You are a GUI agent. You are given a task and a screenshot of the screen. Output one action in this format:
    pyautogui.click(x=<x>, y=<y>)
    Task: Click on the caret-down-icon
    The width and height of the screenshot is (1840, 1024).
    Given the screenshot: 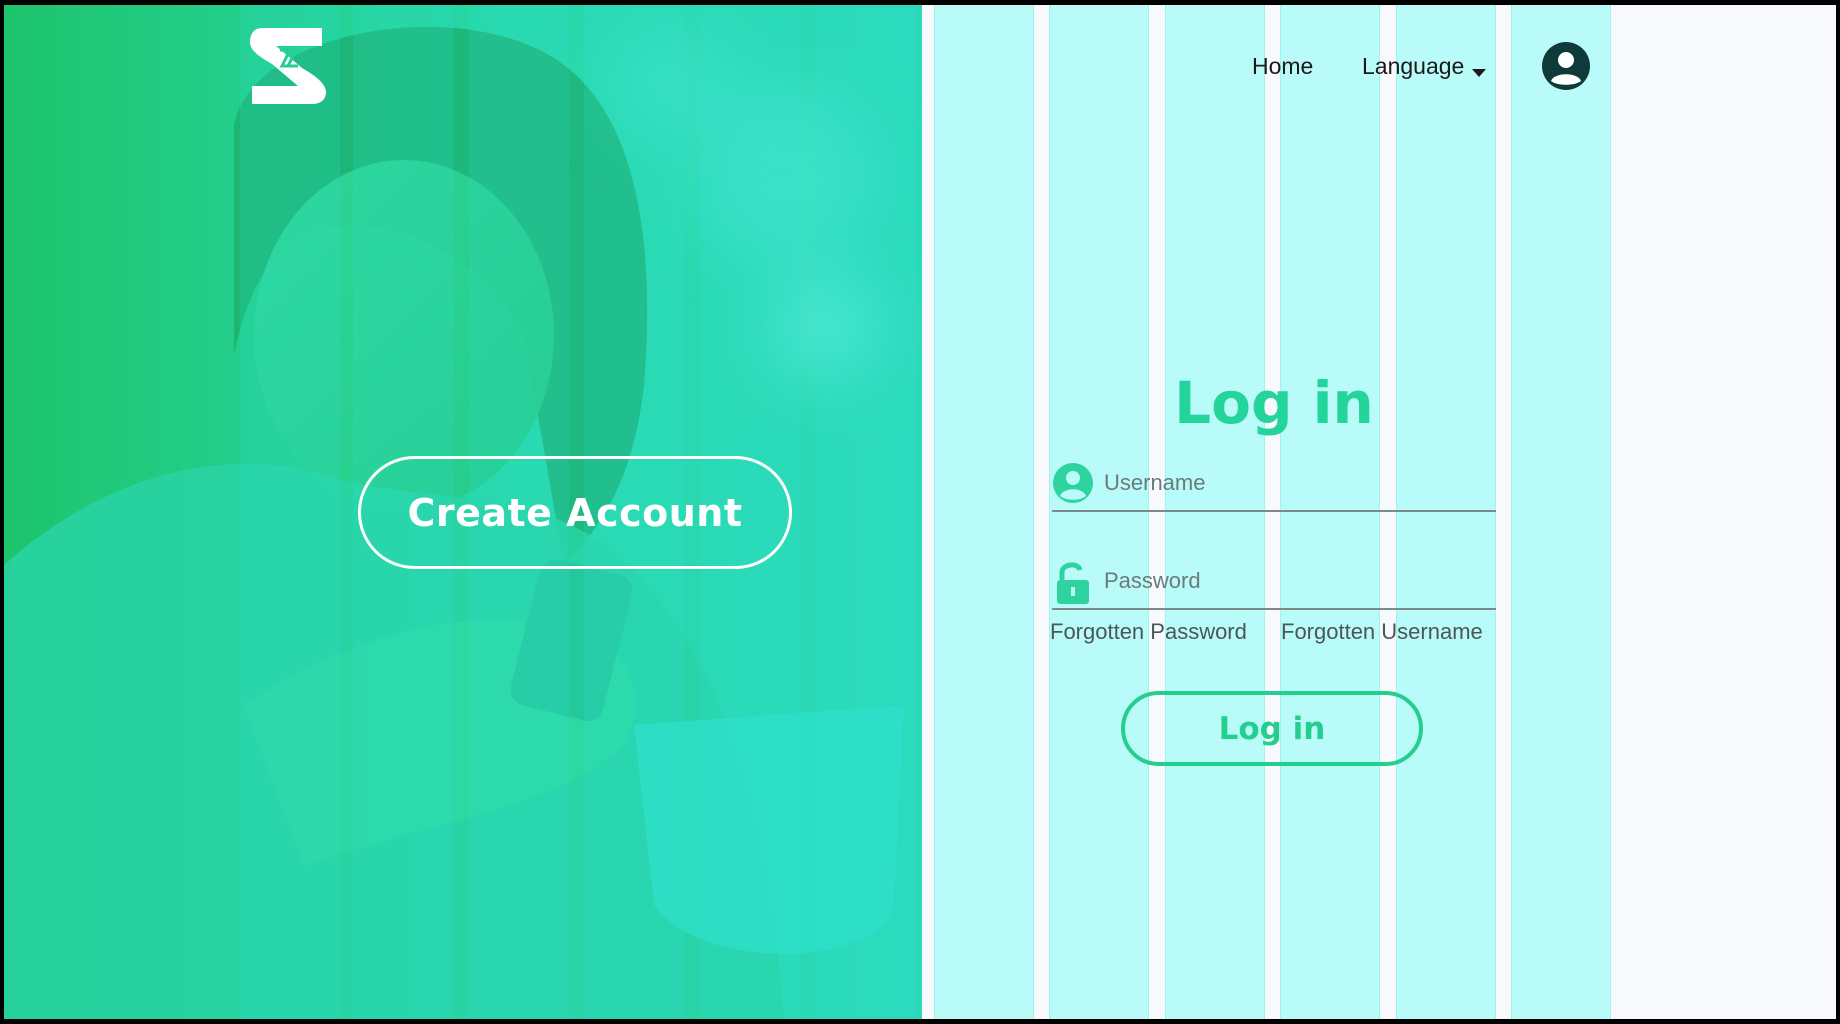 What is the action you would take?
    pyautogui.click(x=1479, y=73)
    